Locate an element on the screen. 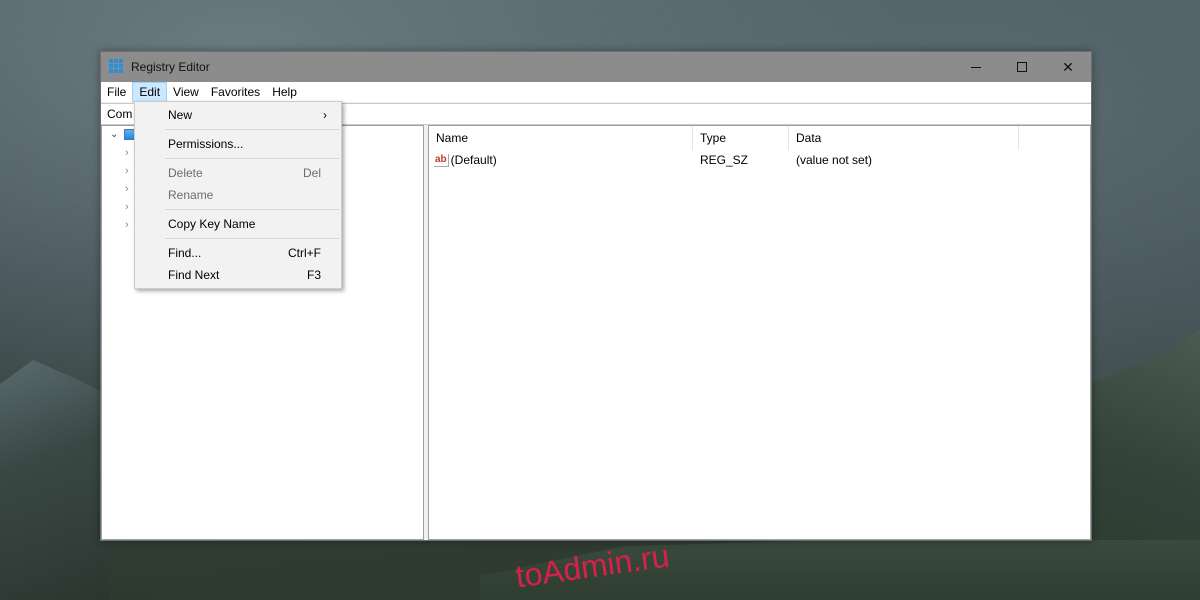 The width and height of the screenshot is (1200, 600). column-header-name: Name is located at coordinates (561, 138).